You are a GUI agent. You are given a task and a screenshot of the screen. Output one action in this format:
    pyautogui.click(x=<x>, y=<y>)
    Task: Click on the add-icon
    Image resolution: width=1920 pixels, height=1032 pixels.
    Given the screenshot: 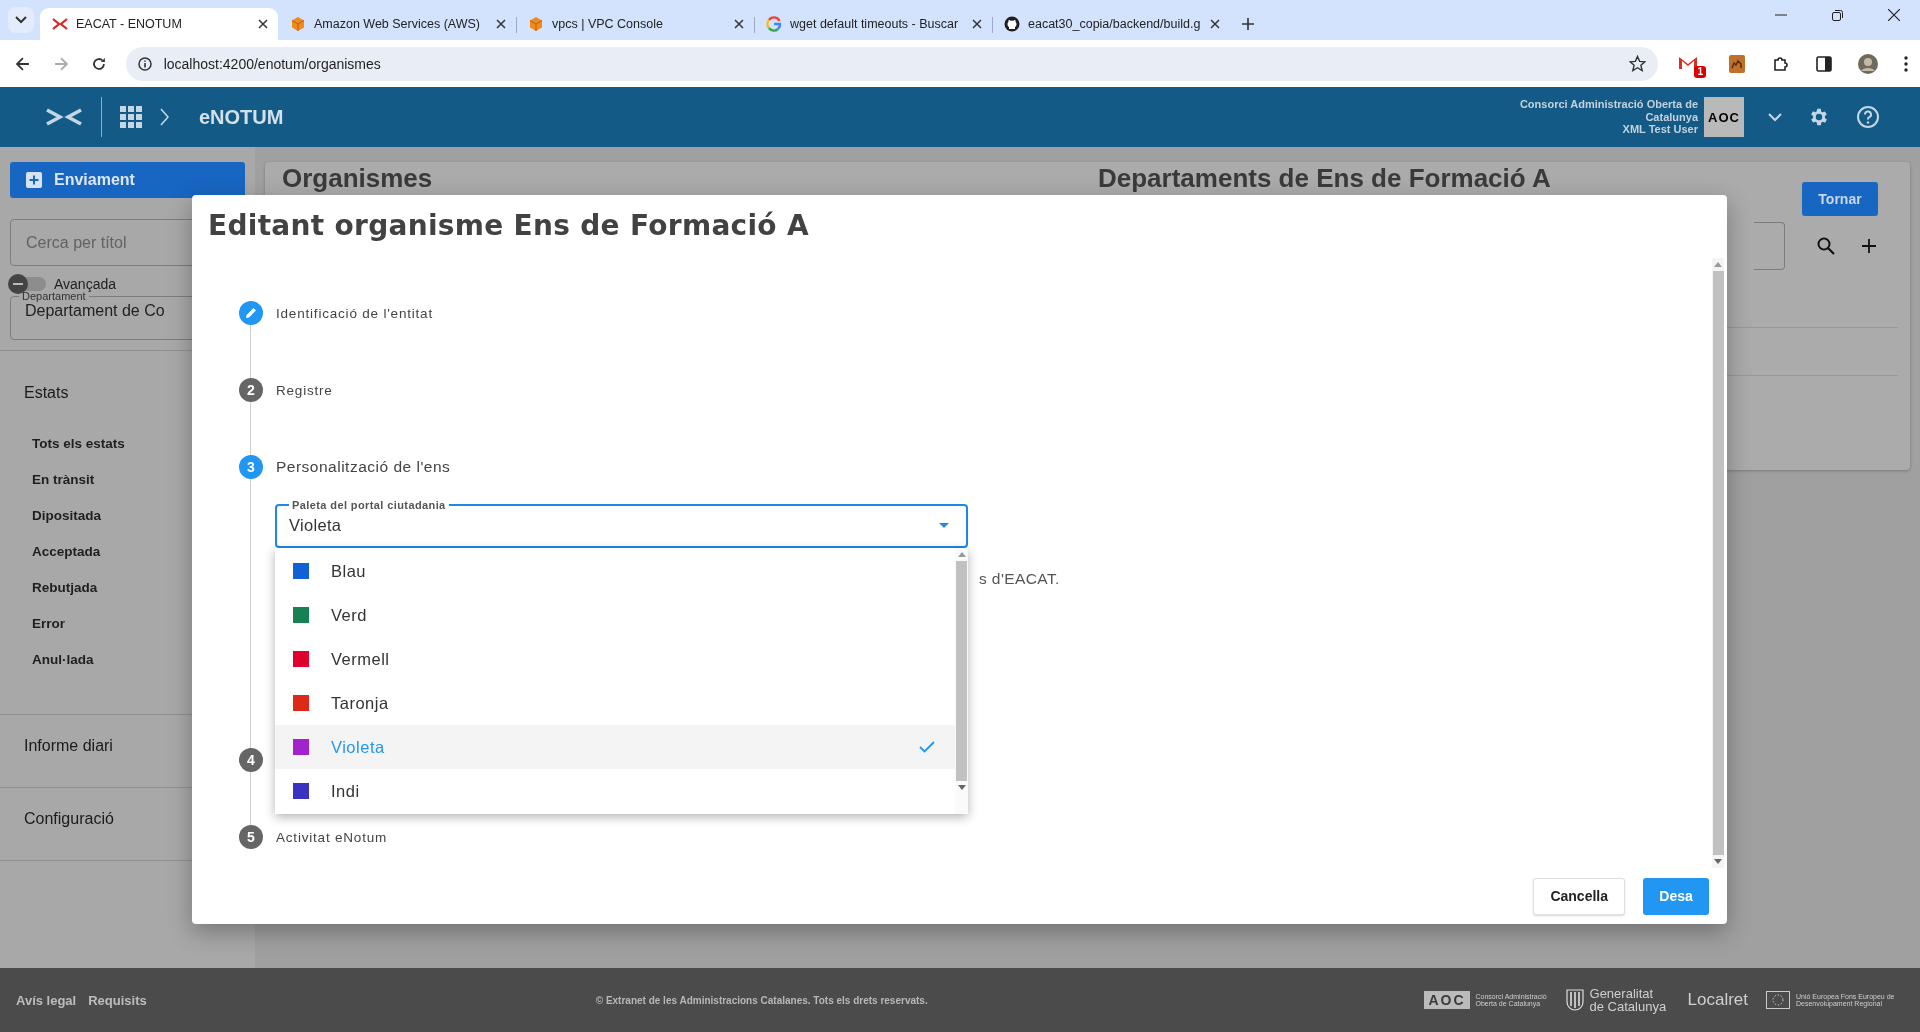 What is the action you would take?
    pyautogui.click(x=1869, y=246)
    